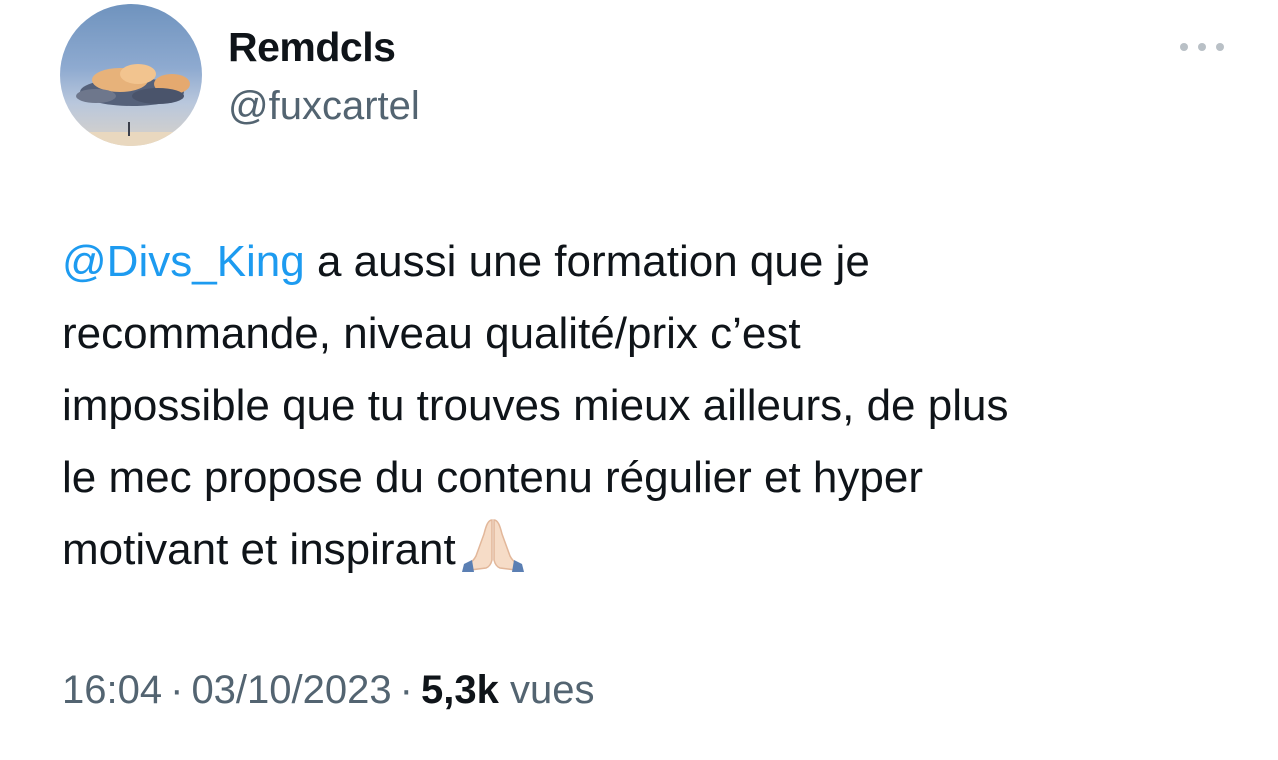 This screenshot has width=1278, height=760. I want to click on sky-clouds-avatar-icon, so click(131, 75).